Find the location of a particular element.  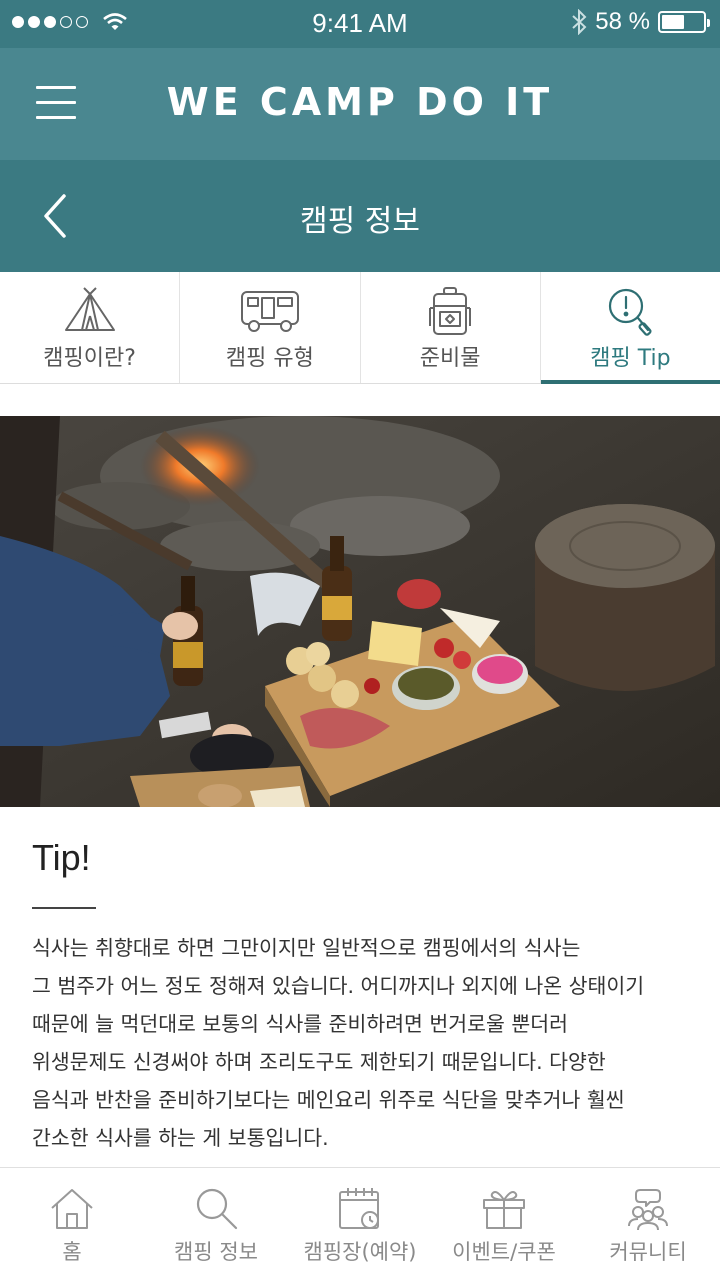

app-header: WE CAMP DO IT is located at coordinates (360, 104).